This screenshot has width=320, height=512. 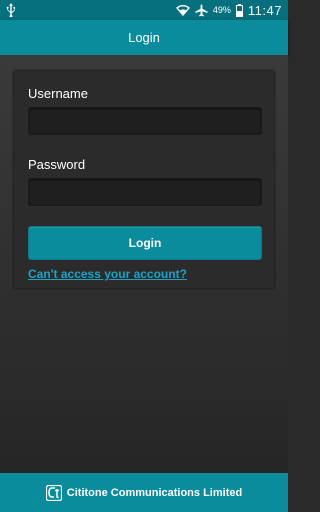 I want to click on footer: Cititone Communications Limited, so click(x=144, y=492).